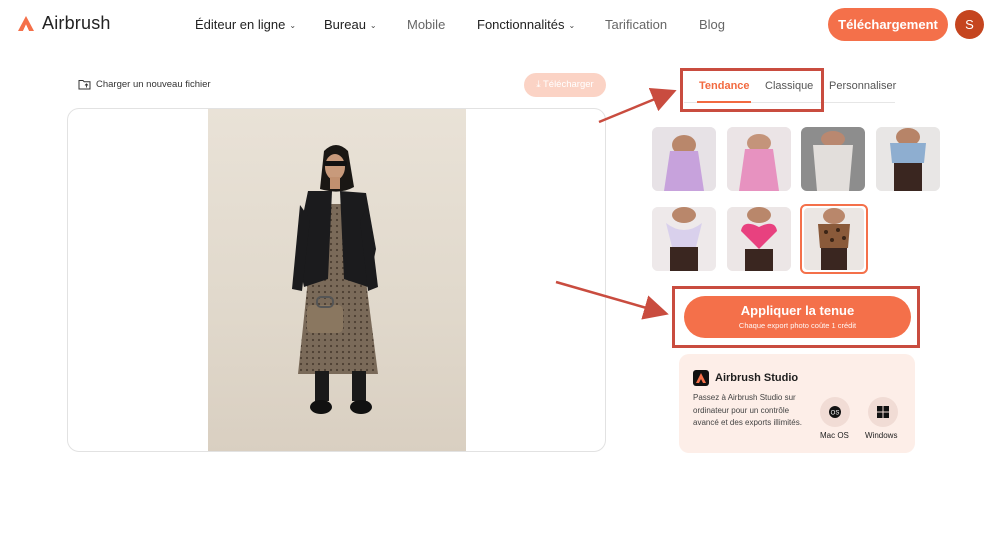 This screenshot has width=1000, height=543. I want to click on outfit-thumb-denim-bow-top, so click(908, 159).